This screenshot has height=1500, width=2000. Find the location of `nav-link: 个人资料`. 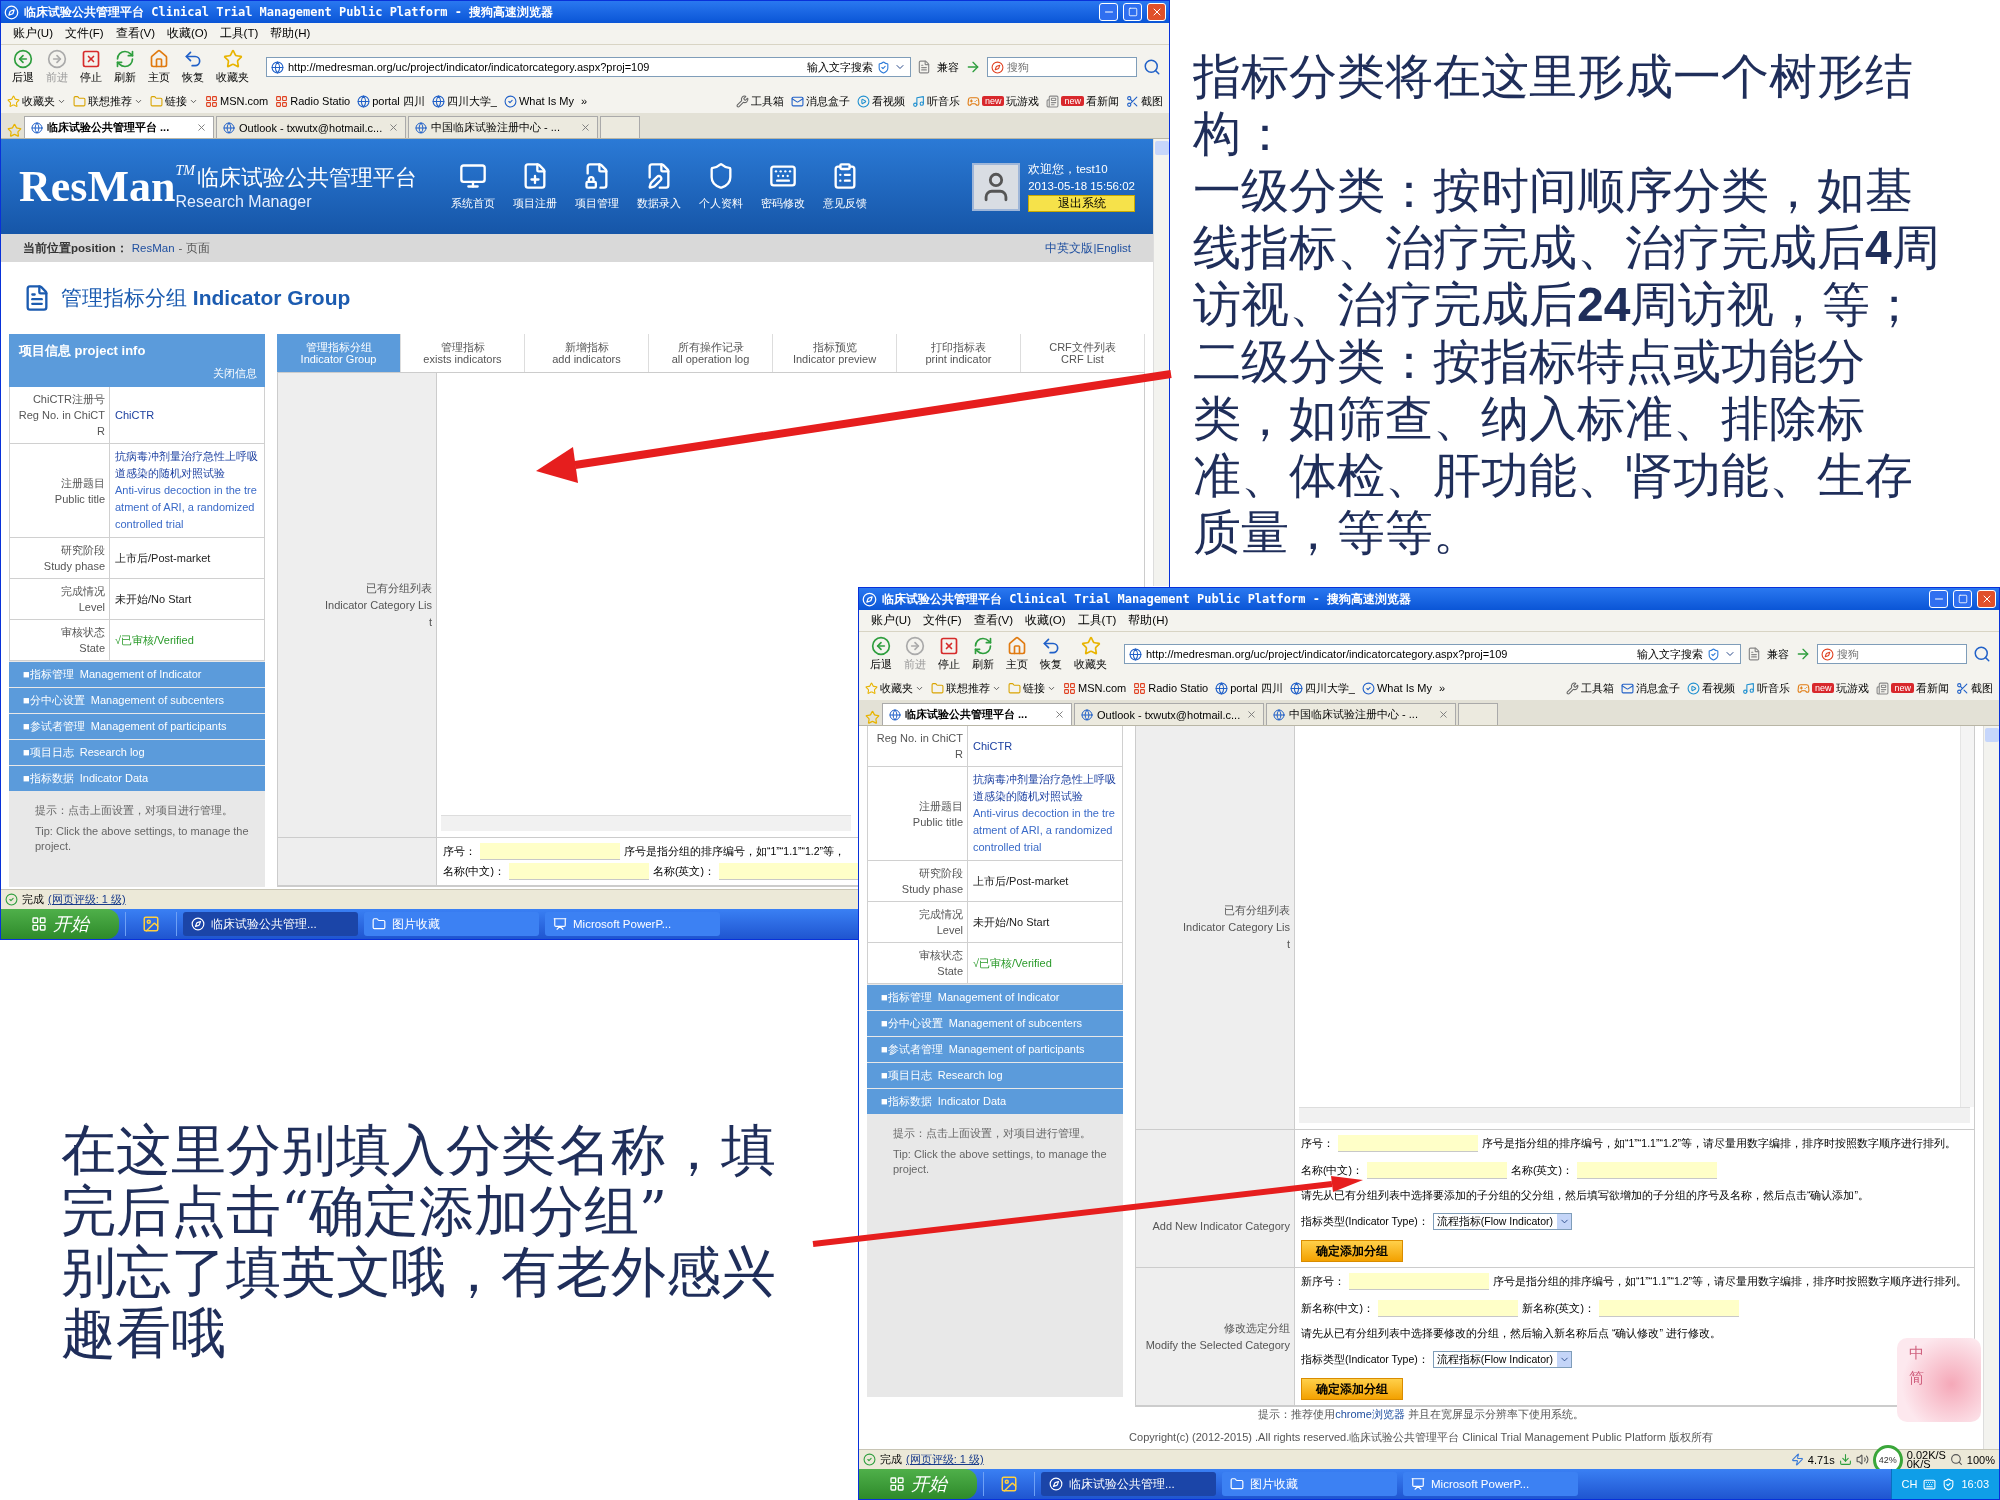

nav-link: 个人资料 is located at coordinates (720, 203).